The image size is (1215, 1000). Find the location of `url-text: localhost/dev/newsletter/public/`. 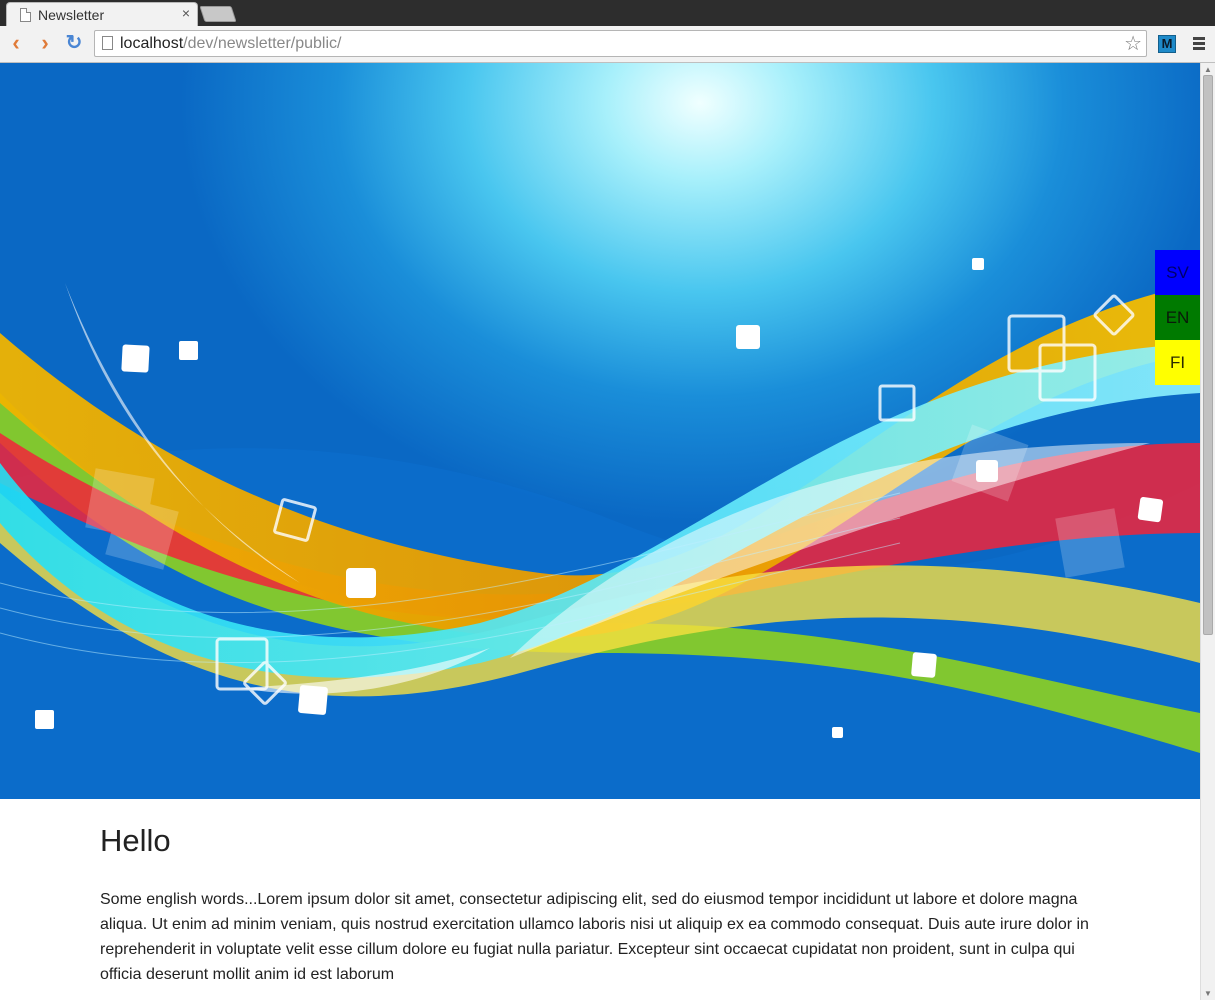

url-text: localhost/dev/newsletter/public/ is located at coordinates (230, 44).